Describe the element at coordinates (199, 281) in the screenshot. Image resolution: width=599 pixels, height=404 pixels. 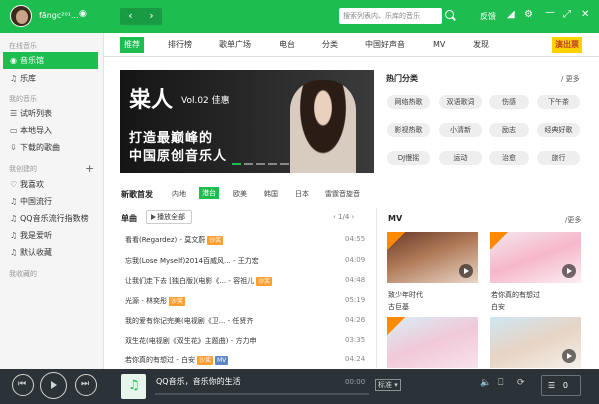
I see `song-row: 让我们走下去 [独白版](电影《... - 容祖儿 沙奖` at that location.